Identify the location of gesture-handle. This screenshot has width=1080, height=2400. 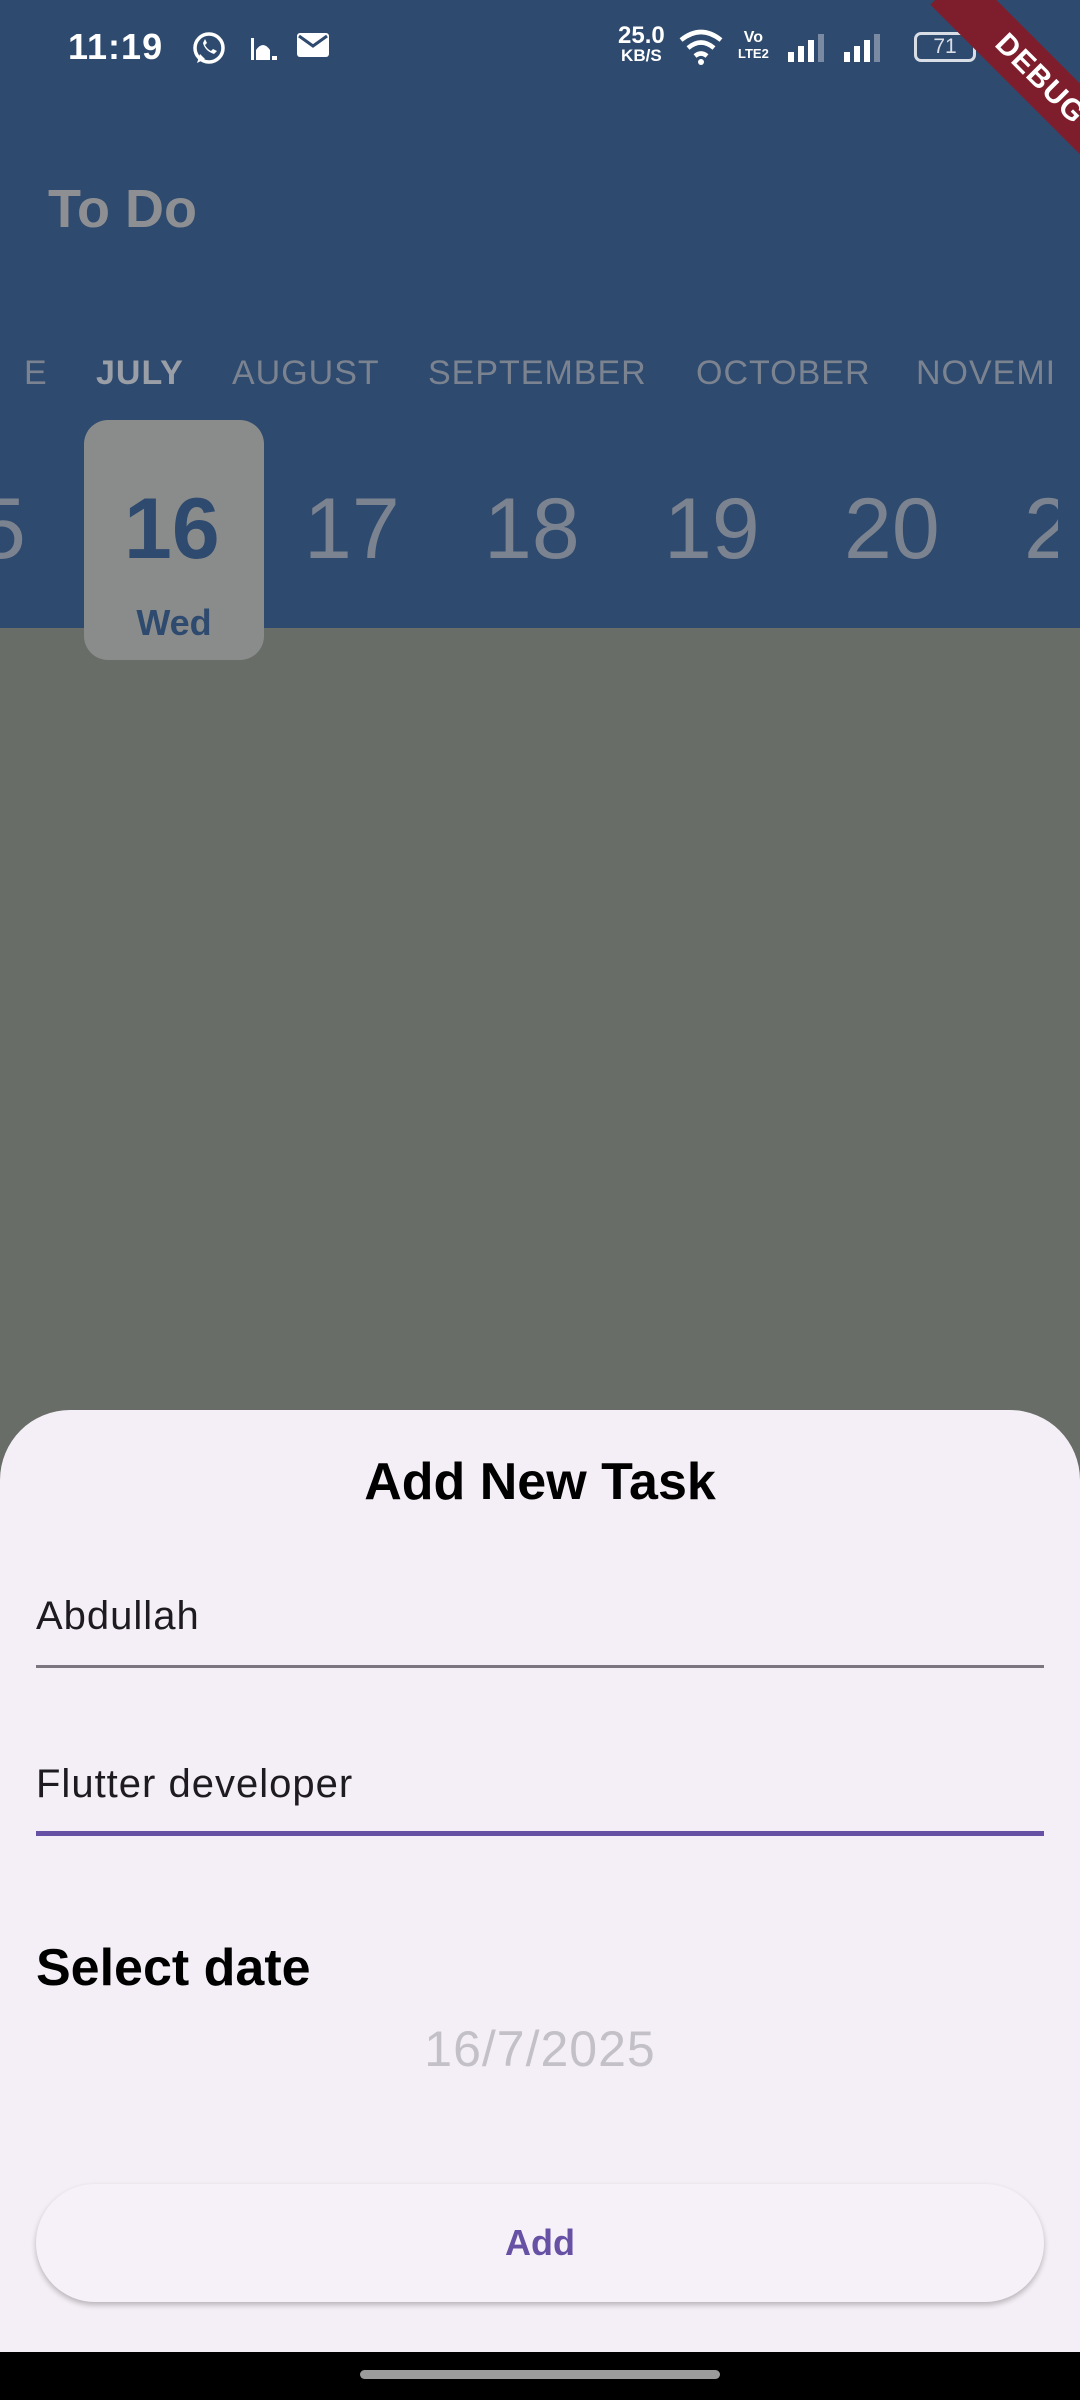
(540, 2374).